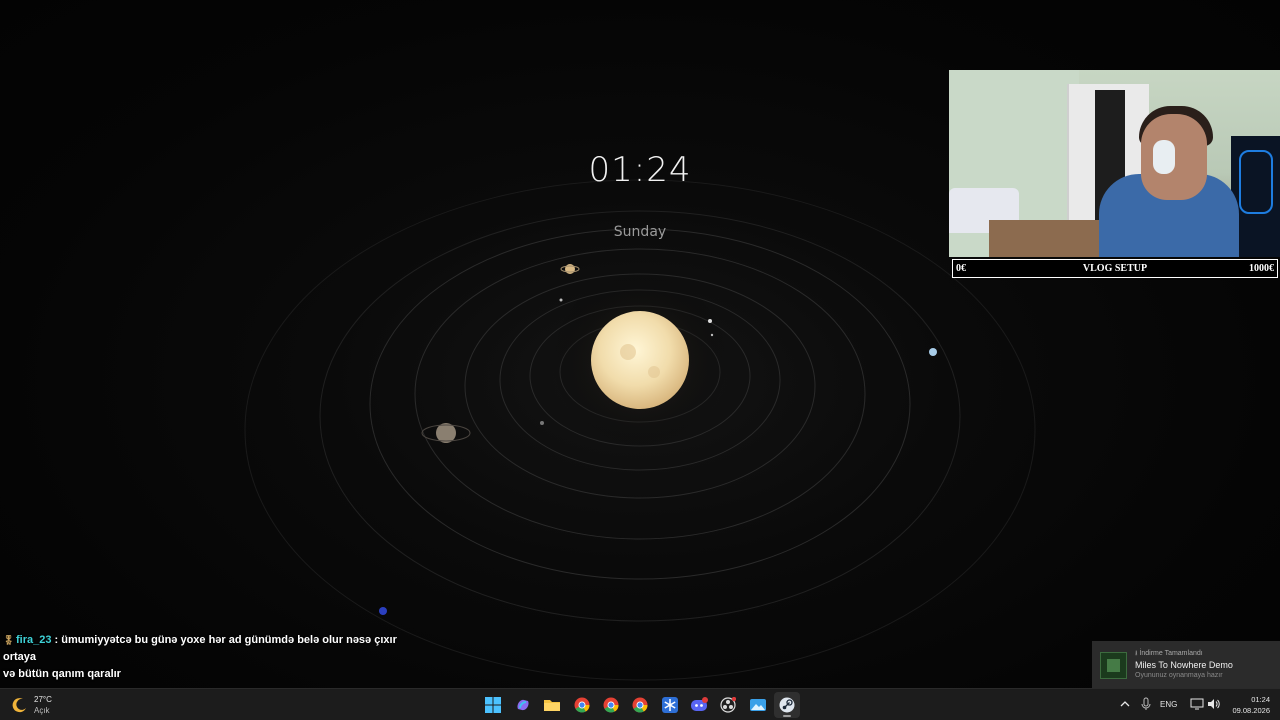 This screenshot has height=720, width=1280. What do you see at coordinates (1113, 665) in the screenshot?
I see `game-thumbnail` at bounding box center [1113, 665].